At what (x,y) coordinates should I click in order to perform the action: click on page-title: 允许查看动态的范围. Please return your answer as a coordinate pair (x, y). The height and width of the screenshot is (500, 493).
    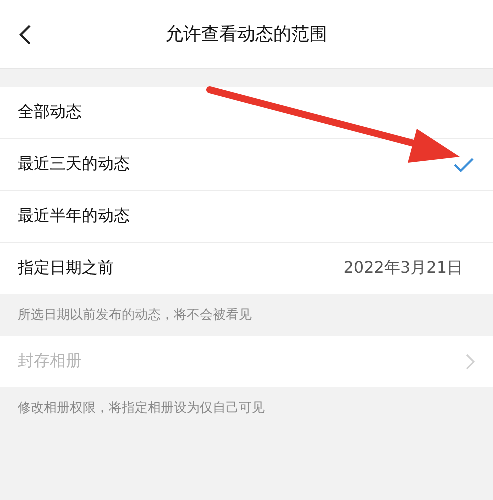
    Looking at the image, I should click on (247, 34).